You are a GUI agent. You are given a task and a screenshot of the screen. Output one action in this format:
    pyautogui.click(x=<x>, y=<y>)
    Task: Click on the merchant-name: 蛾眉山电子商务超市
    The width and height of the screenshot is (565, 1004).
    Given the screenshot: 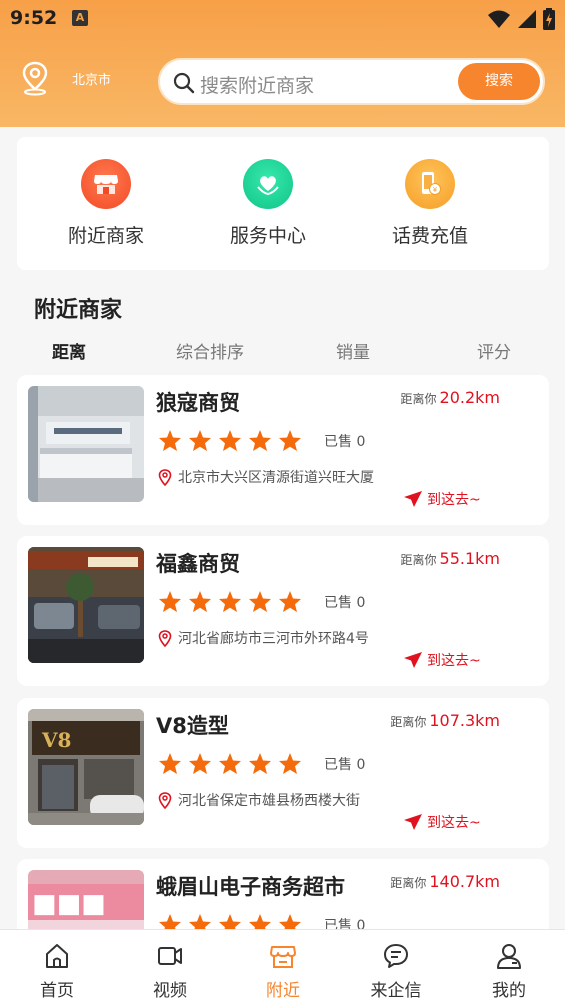 What is the action you would take?
    pyautogui.click(x=250, y=887)
    